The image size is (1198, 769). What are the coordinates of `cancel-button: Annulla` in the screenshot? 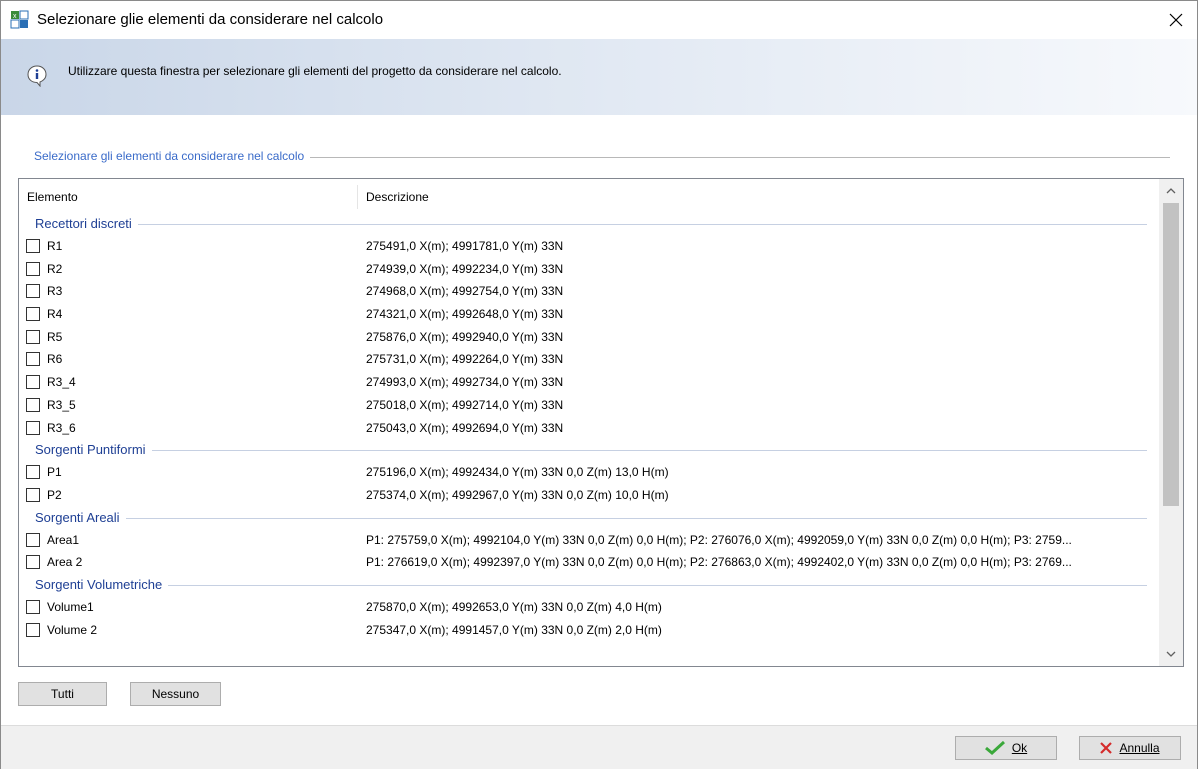 It's located at (1130, 748).